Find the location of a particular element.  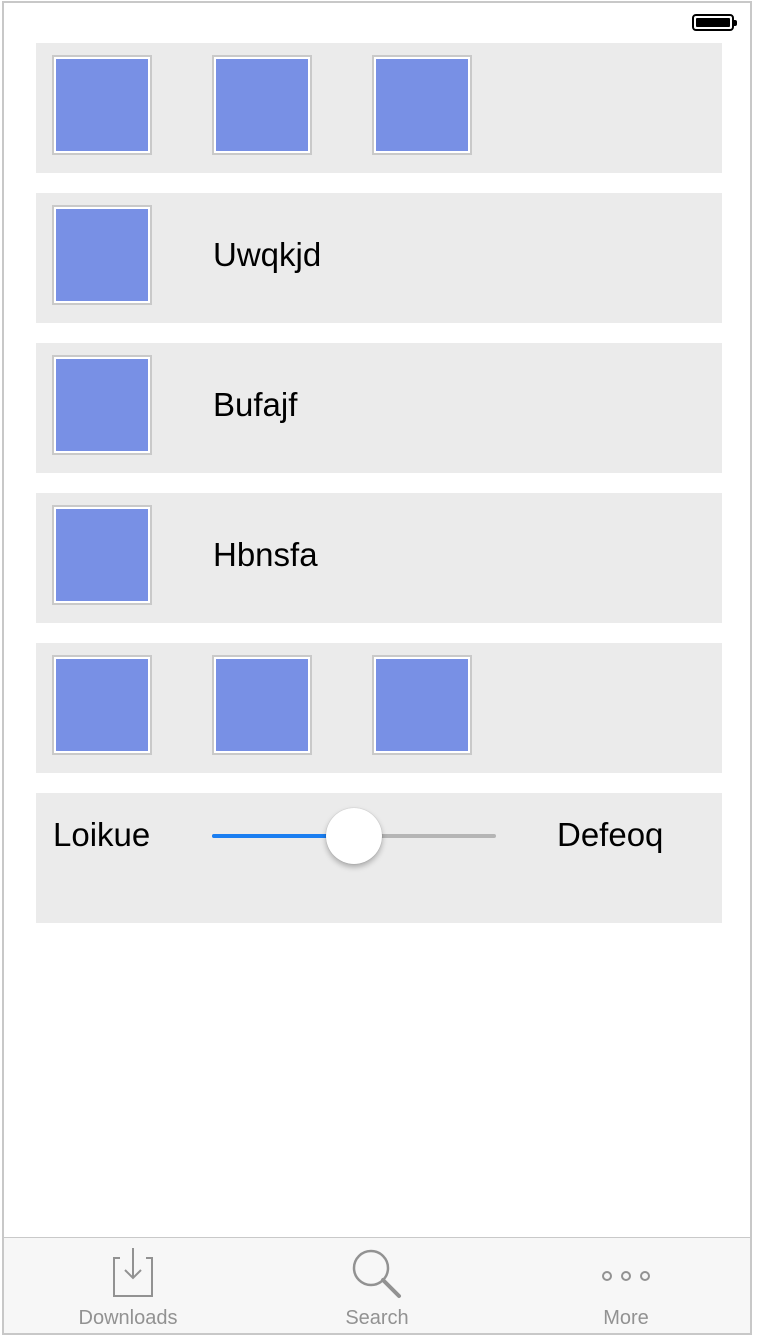

tab-bar: Downloads Search More is located at coordinates (377, 1285).